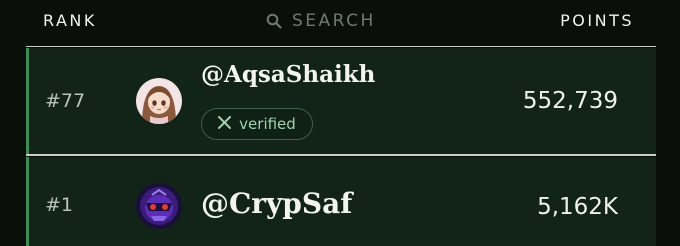  I want to click on username: @CrypSaf, so click(276, 203).